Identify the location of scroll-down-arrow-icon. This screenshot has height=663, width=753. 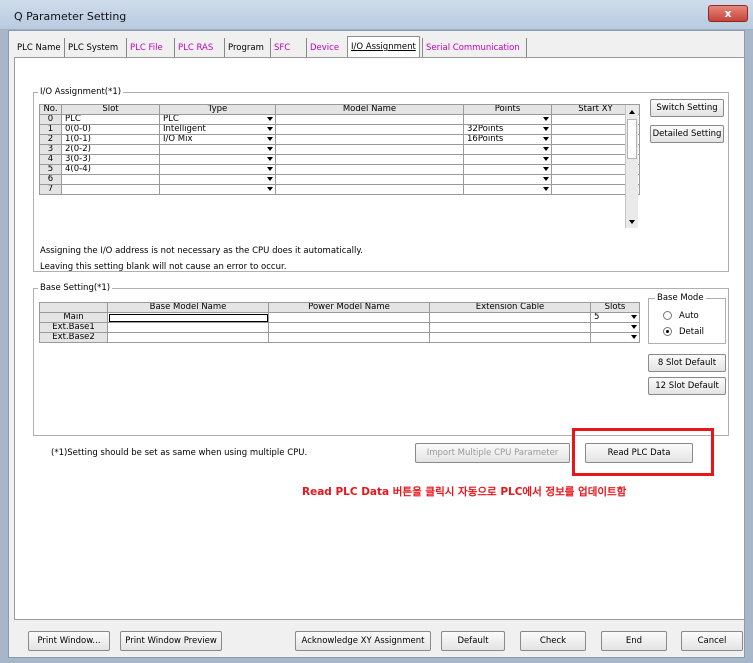
(632, 222).